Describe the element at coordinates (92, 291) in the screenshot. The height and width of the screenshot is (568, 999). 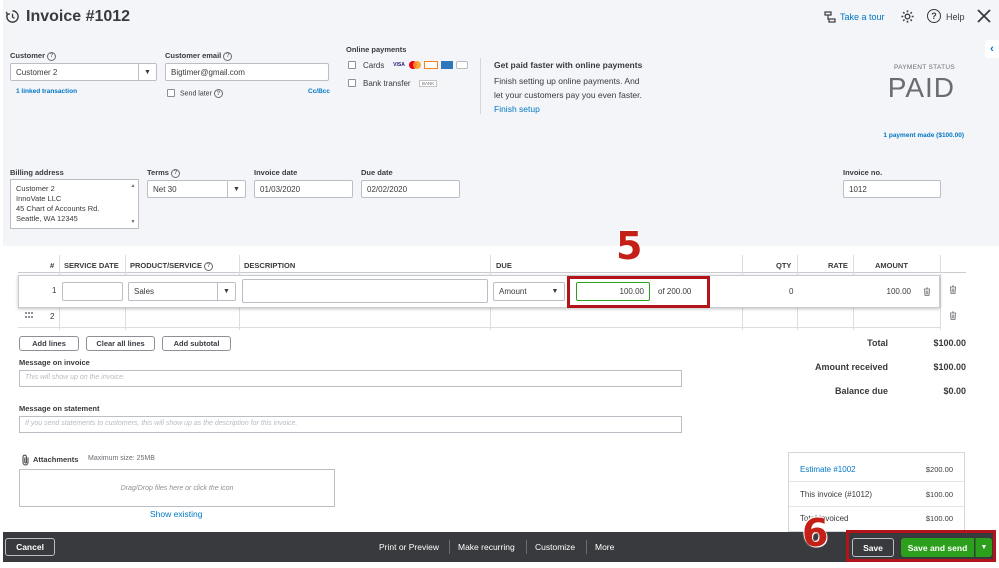
I see `service-date-field` at that location.